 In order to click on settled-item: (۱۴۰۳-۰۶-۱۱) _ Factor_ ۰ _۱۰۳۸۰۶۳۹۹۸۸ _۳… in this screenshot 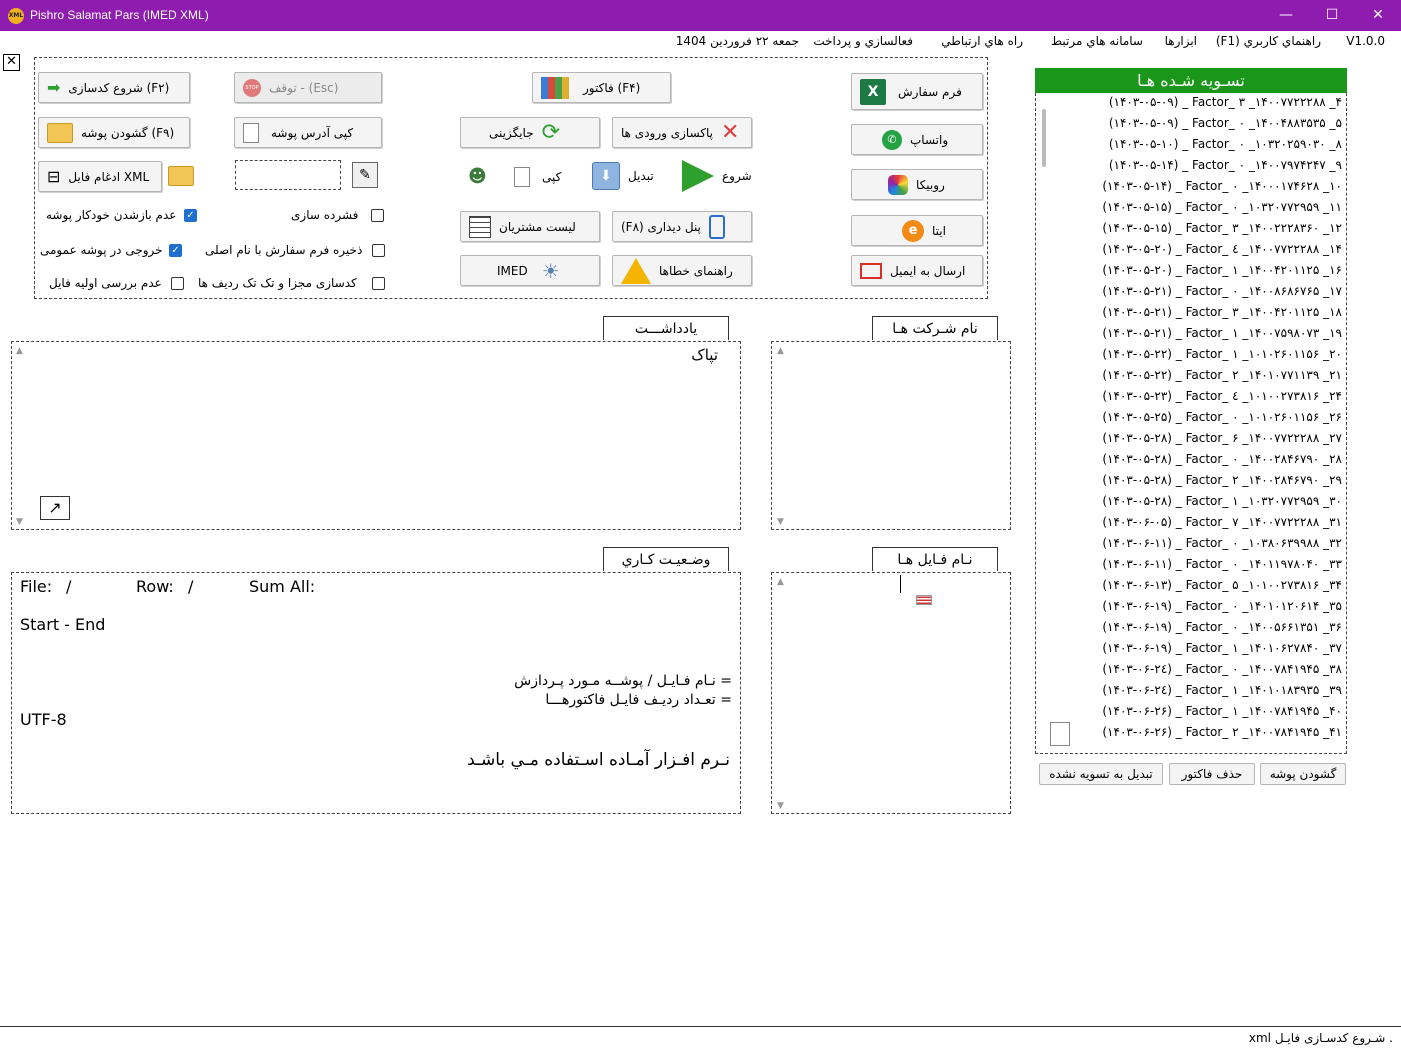, I will do `click(1222, 543)`.